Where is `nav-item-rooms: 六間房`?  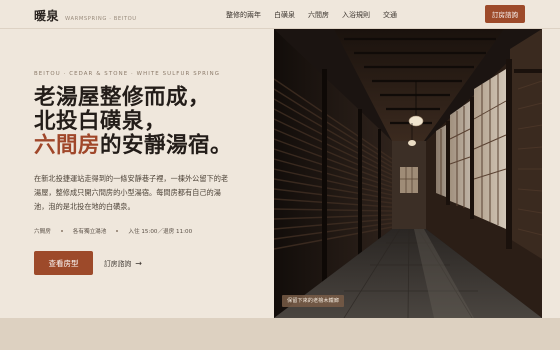
nav-item-rooms: 六間房 is located at coordinates (318, 15).